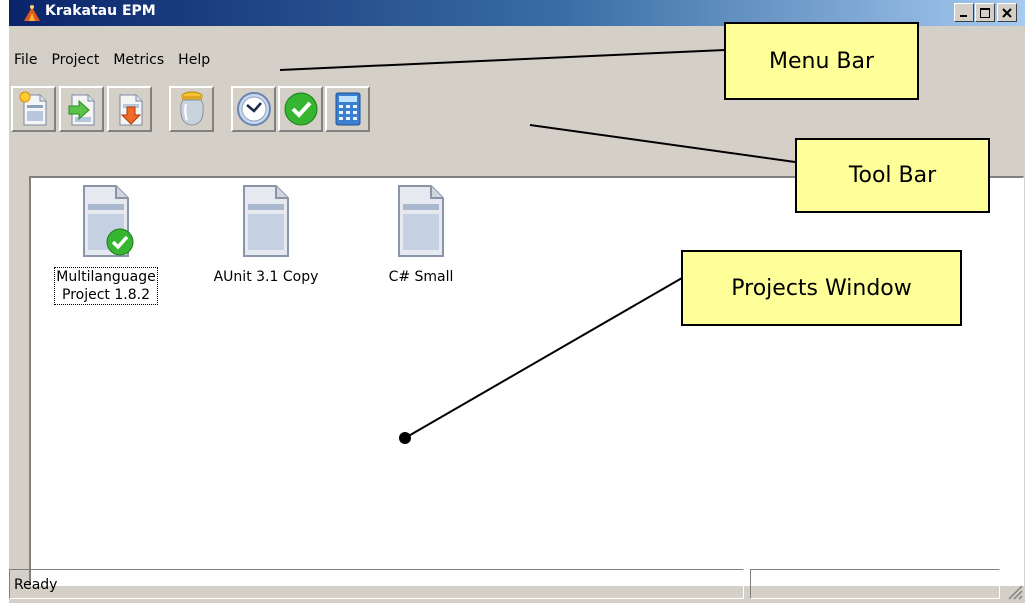 This screenshot has width=1025, height=603. Describe the element at coordinates (75, 60) in the screenshot. I see `menu-project: Project` at that location.